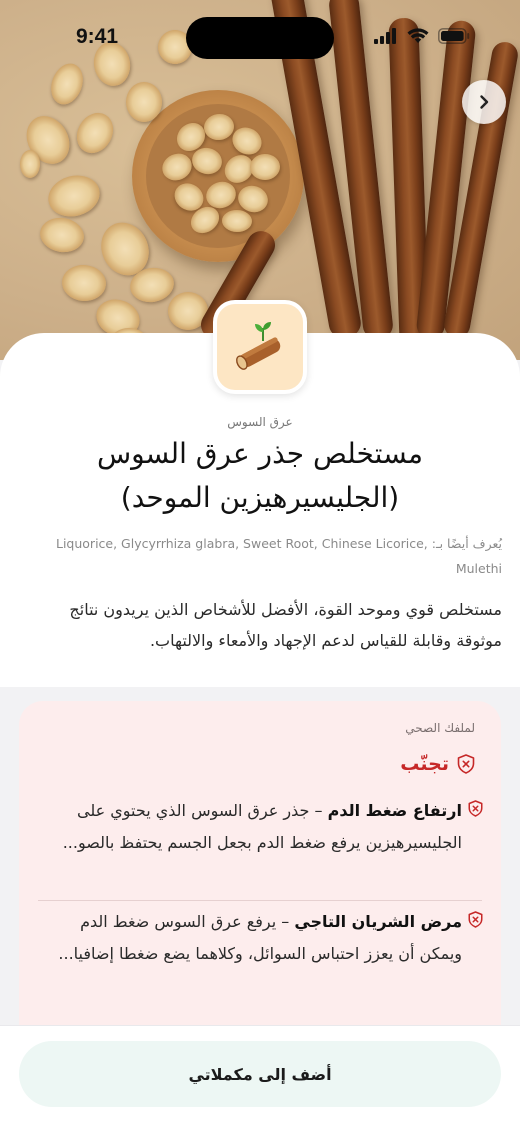 This screenshot has width=520, height=1130. What do you see at coordinates (97, 36) in the screenshot?
I see `status-time: 9:41` at bounding box center [97, 36].